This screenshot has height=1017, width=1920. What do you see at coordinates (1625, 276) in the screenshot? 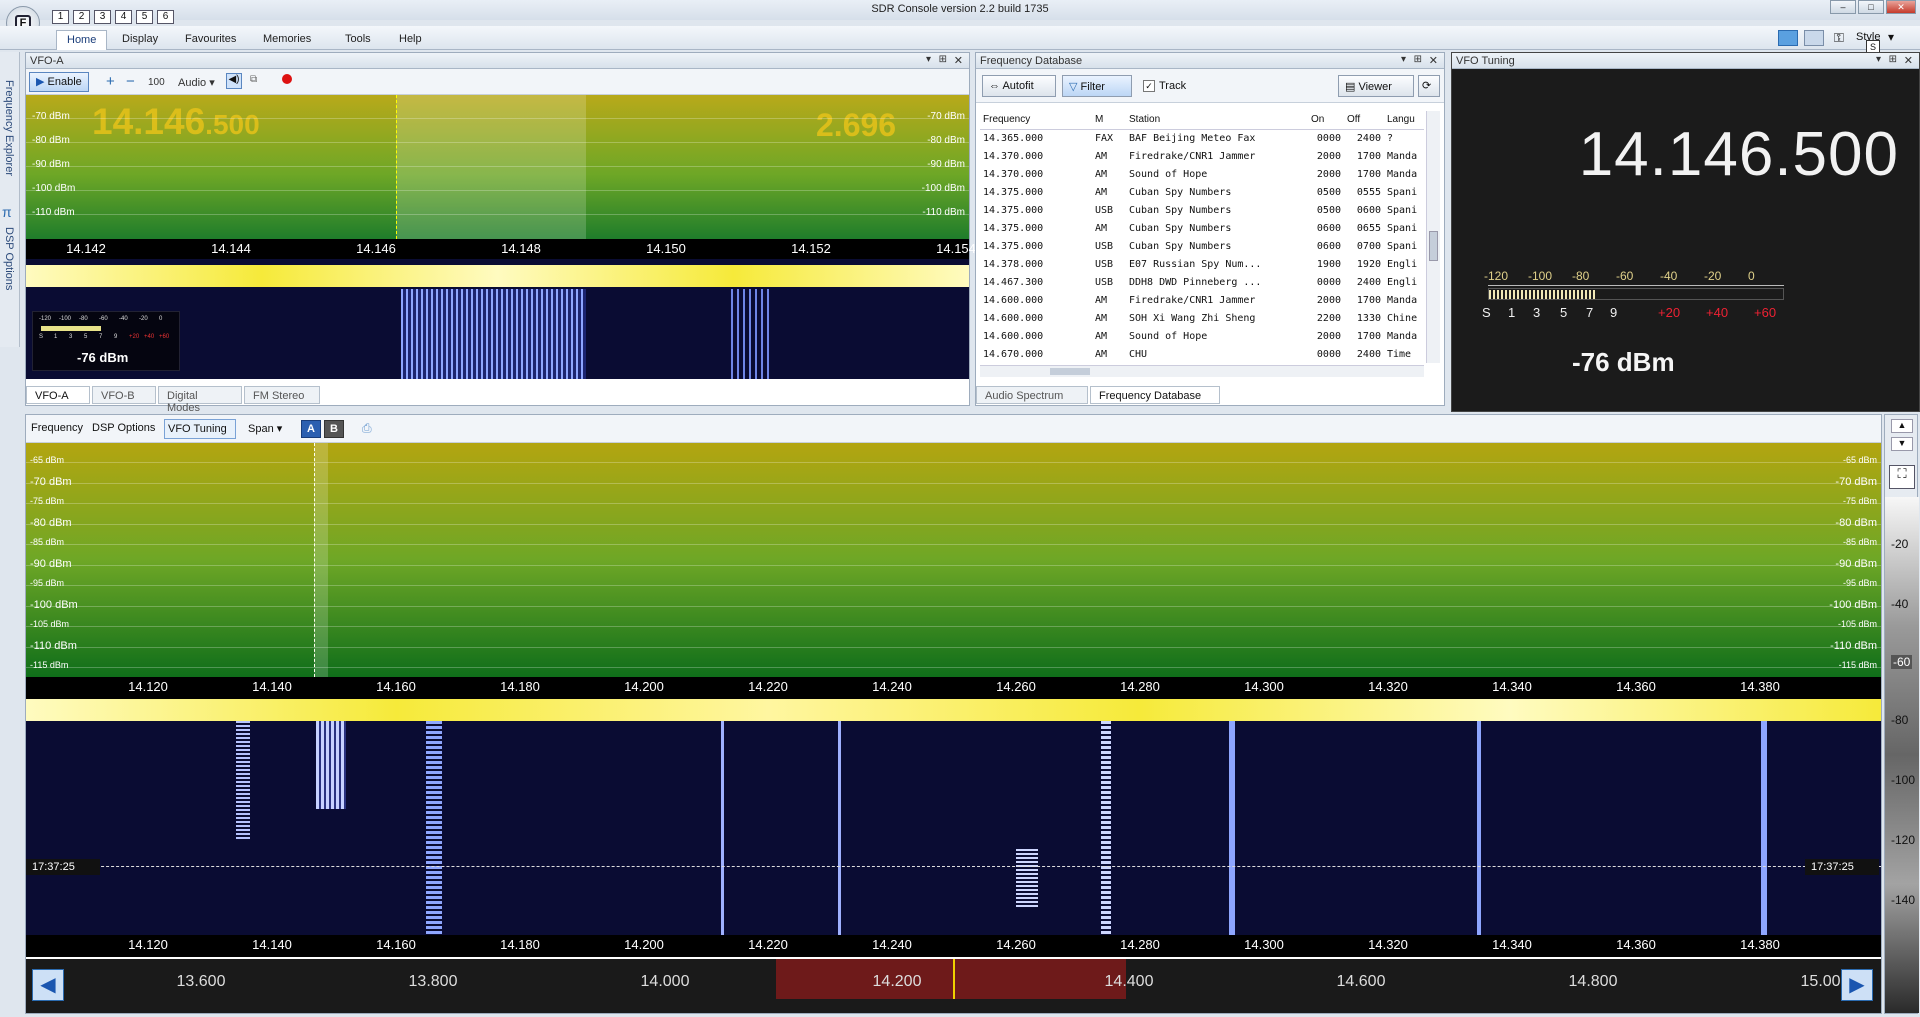
I see `tuning-scale-label: -60` at bounding box center [1625, 276].